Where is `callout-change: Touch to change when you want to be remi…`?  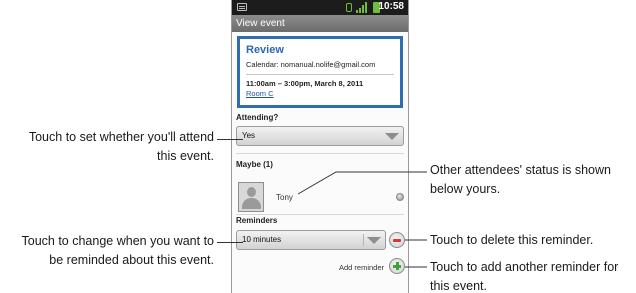
callout-change: Touch to change when you want to be remi… is located at coordinates (107, 251).